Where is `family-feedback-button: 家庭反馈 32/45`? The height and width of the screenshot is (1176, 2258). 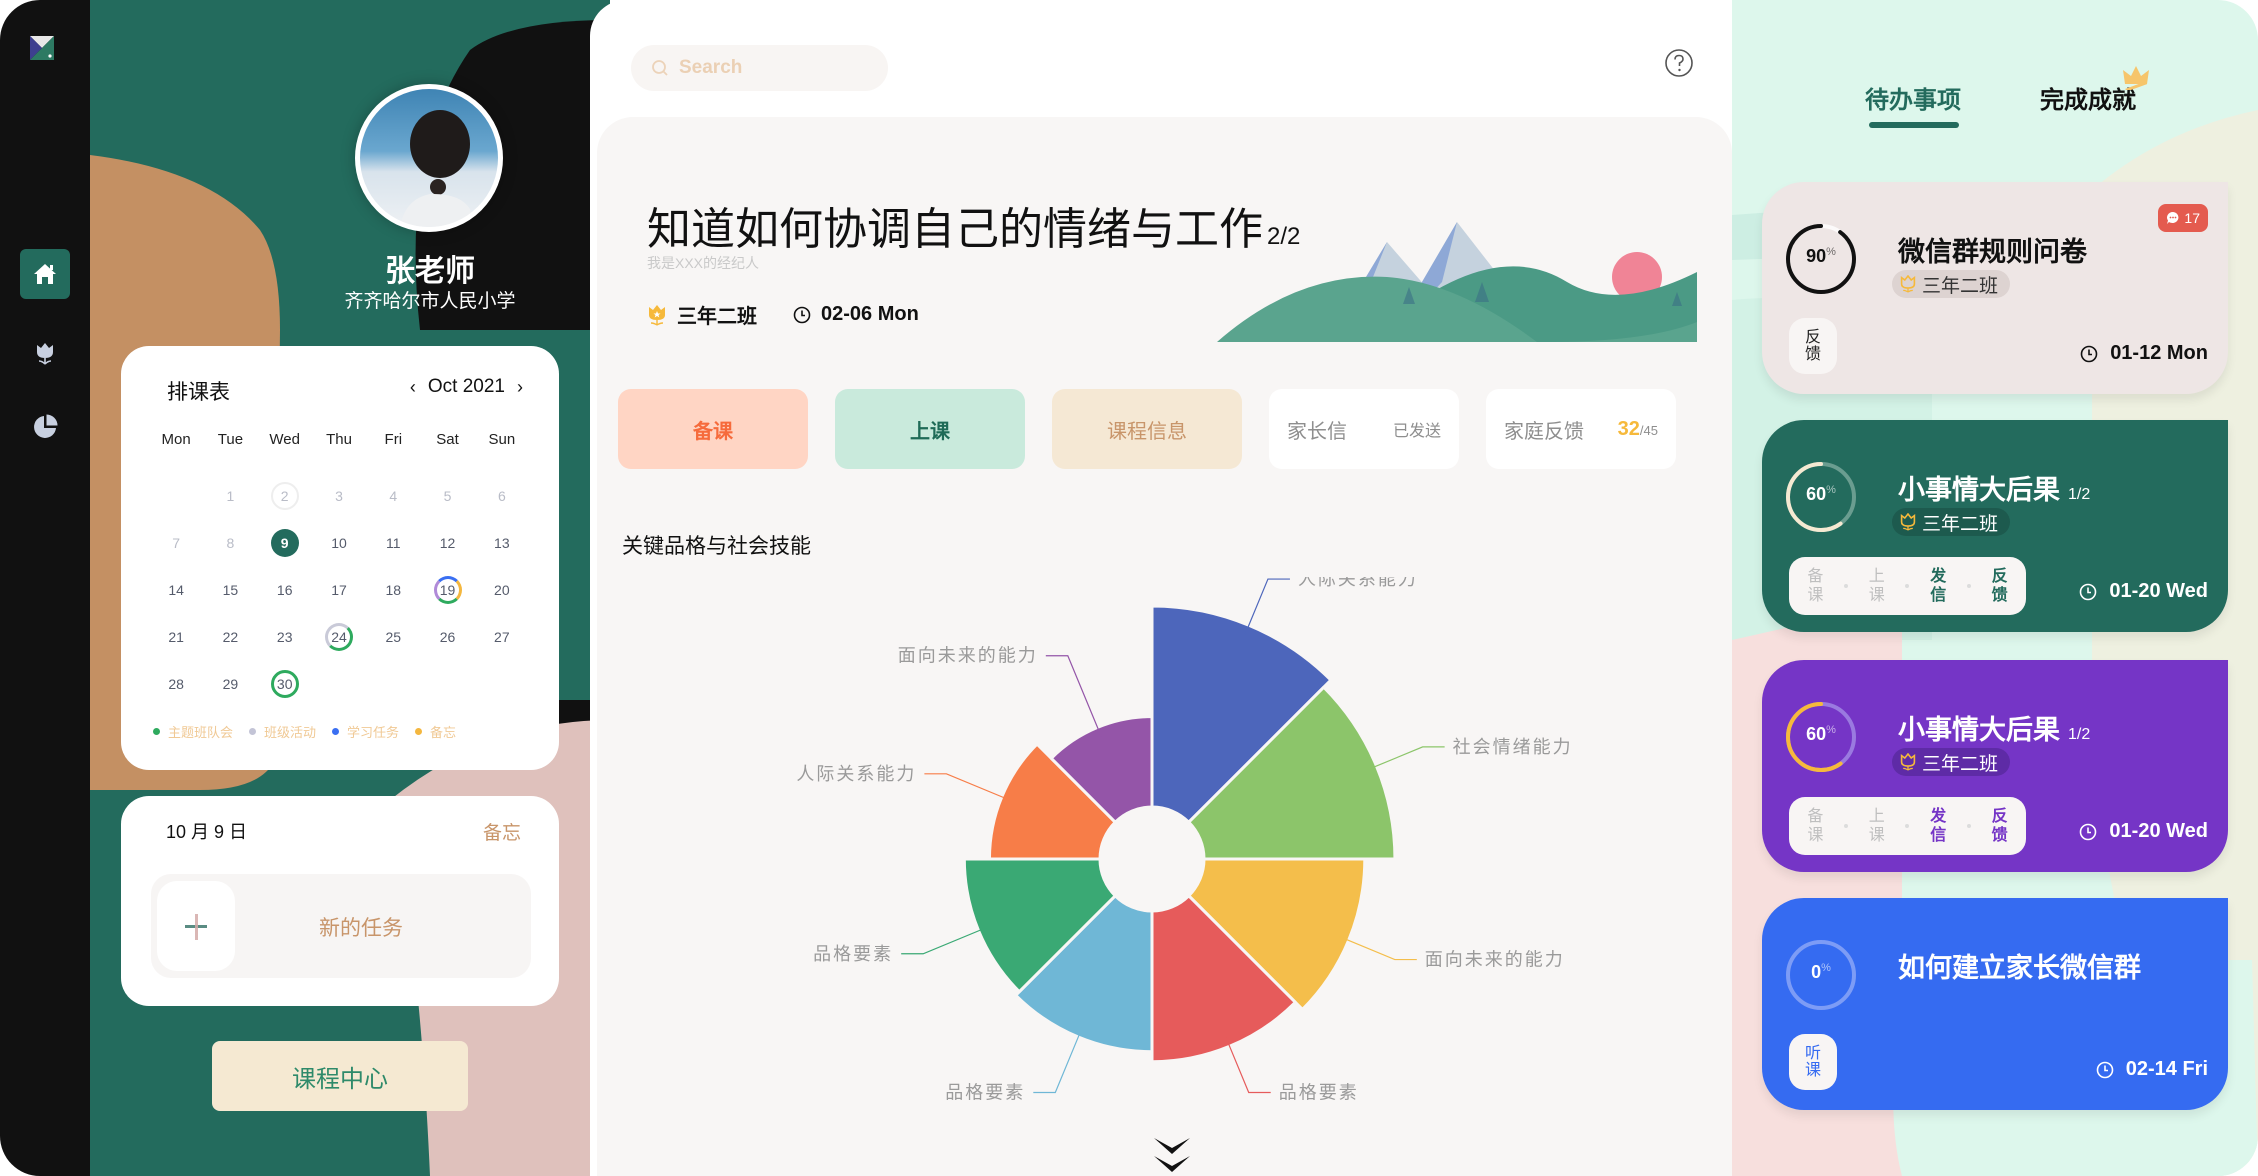 family-feedback-button: 家庭反馈 32/45 is located at coordinates (1581, 429).